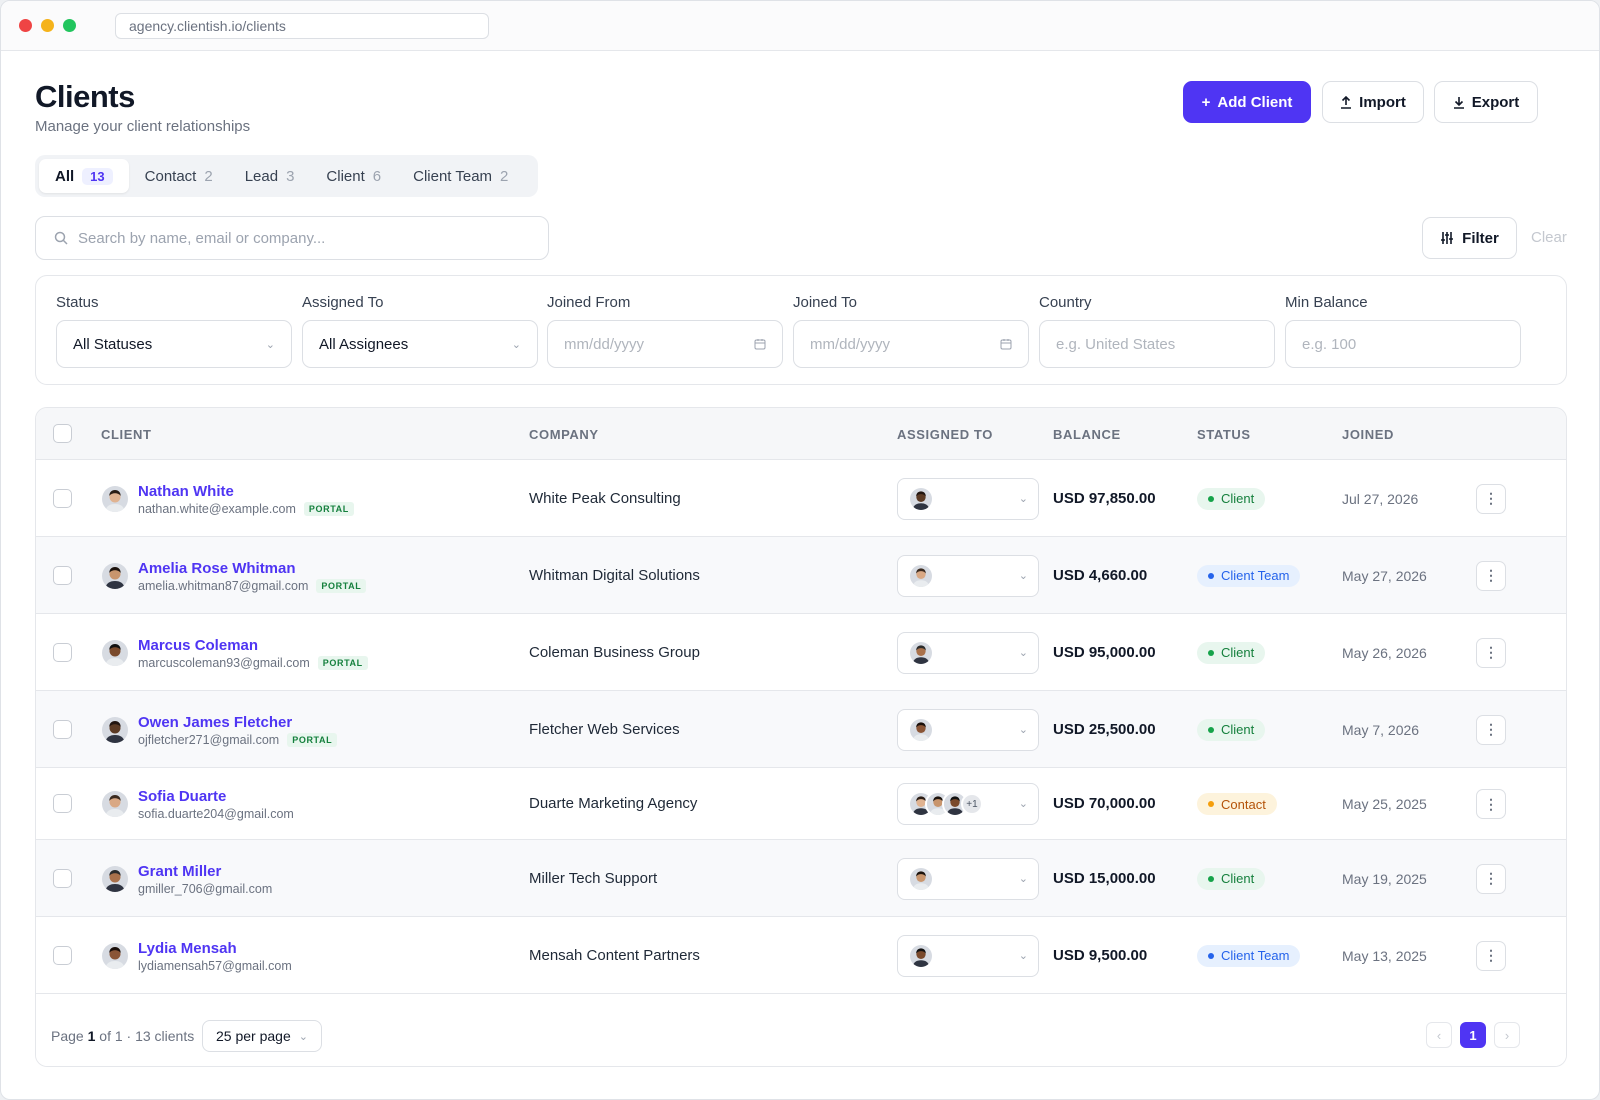 Image resolution: width=1600 pixels, height=1100 pixels. What do you see at coordinates (345, 176) in the screenshot?
I see `tab-label: Client` at bounding box center [345, 176].